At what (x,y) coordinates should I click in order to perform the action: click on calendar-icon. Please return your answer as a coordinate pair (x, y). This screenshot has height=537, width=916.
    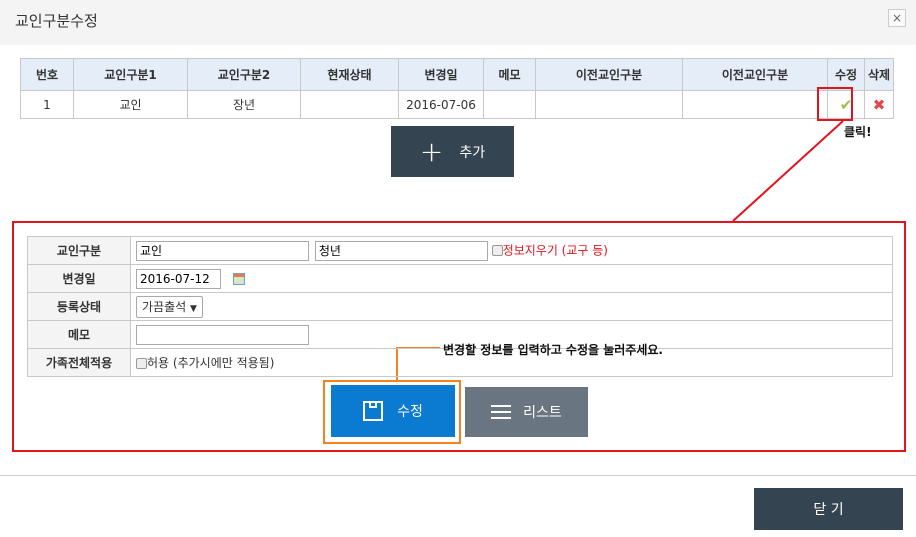
    Looking at the image, I should click on (238, 278).